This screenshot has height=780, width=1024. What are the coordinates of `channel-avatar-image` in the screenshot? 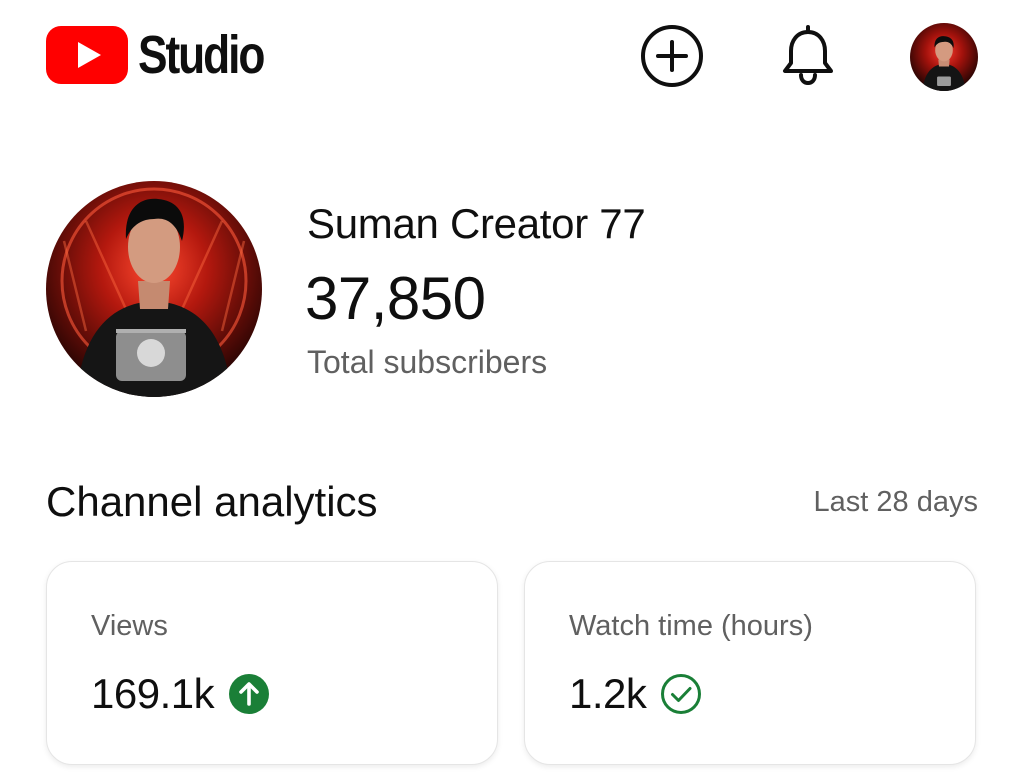 It's located at (154, 289).